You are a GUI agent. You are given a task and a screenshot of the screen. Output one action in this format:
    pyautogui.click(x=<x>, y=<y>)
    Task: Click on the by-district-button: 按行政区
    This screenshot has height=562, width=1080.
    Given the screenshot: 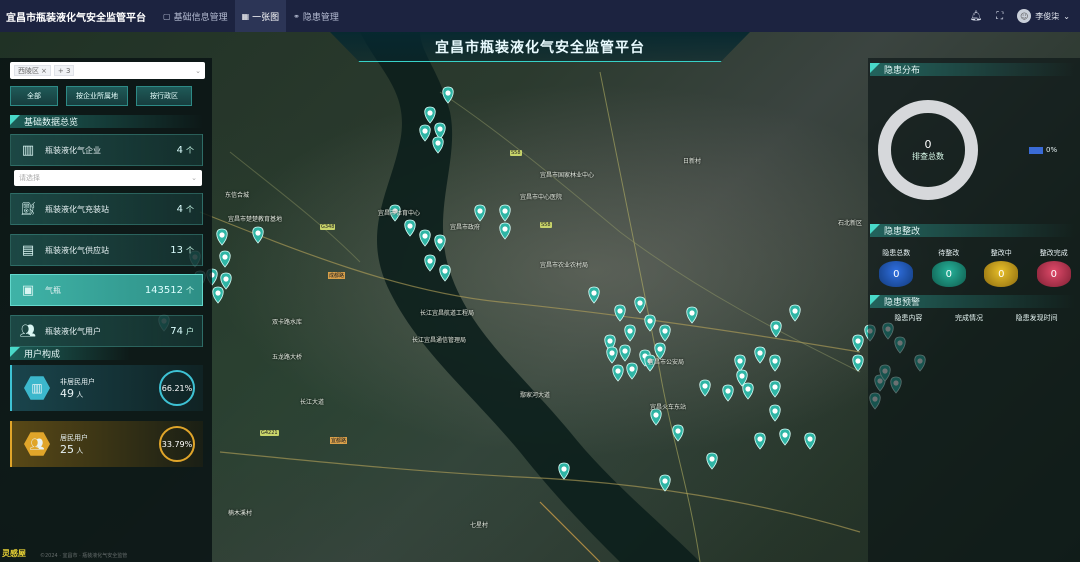 What is the action you would take?
    pyautogui.click(x=164, y=96)
    